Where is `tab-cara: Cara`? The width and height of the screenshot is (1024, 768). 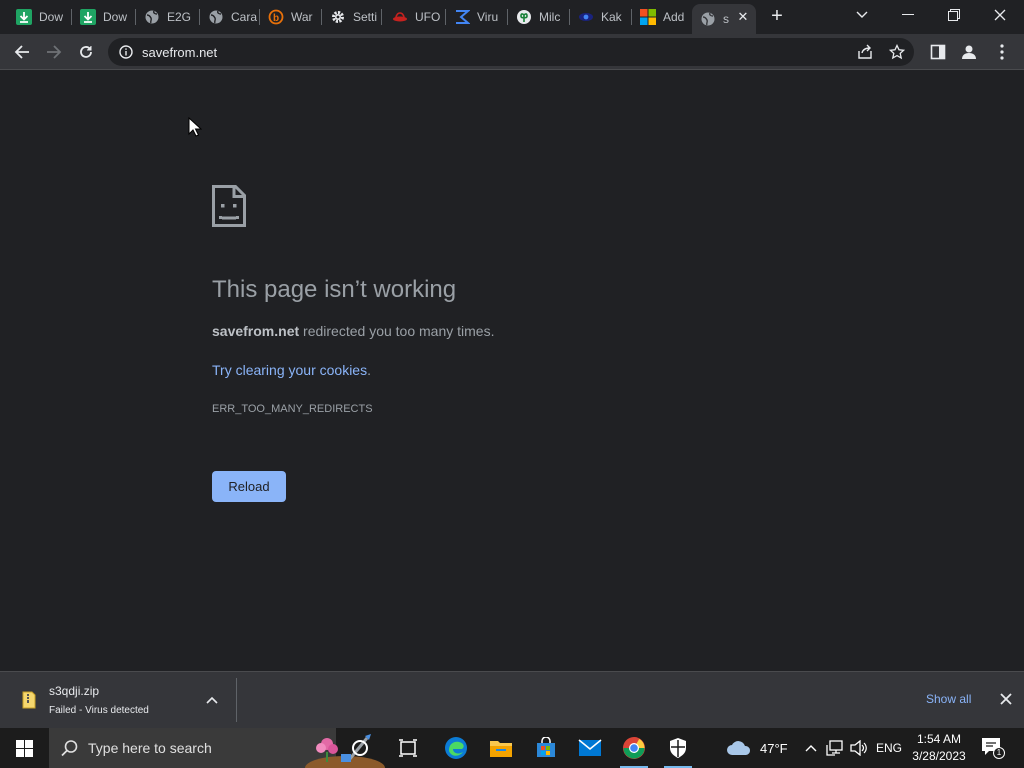 tab-cara: Cara is located at coordinates (229, 17).